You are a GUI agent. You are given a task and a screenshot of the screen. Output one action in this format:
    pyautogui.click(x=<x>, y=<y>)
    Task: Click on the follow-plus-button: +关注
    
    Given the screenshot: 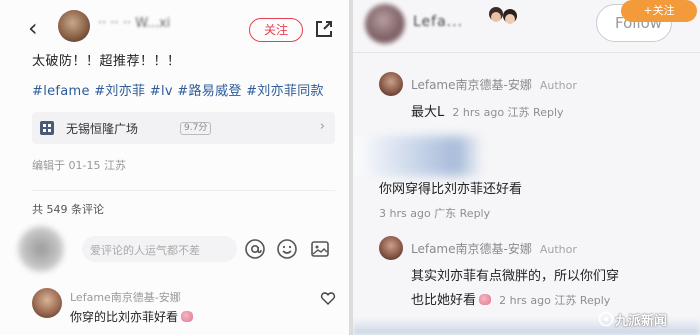 What is the action you would take?
    pyautogui.click(x=659, y=11)
    